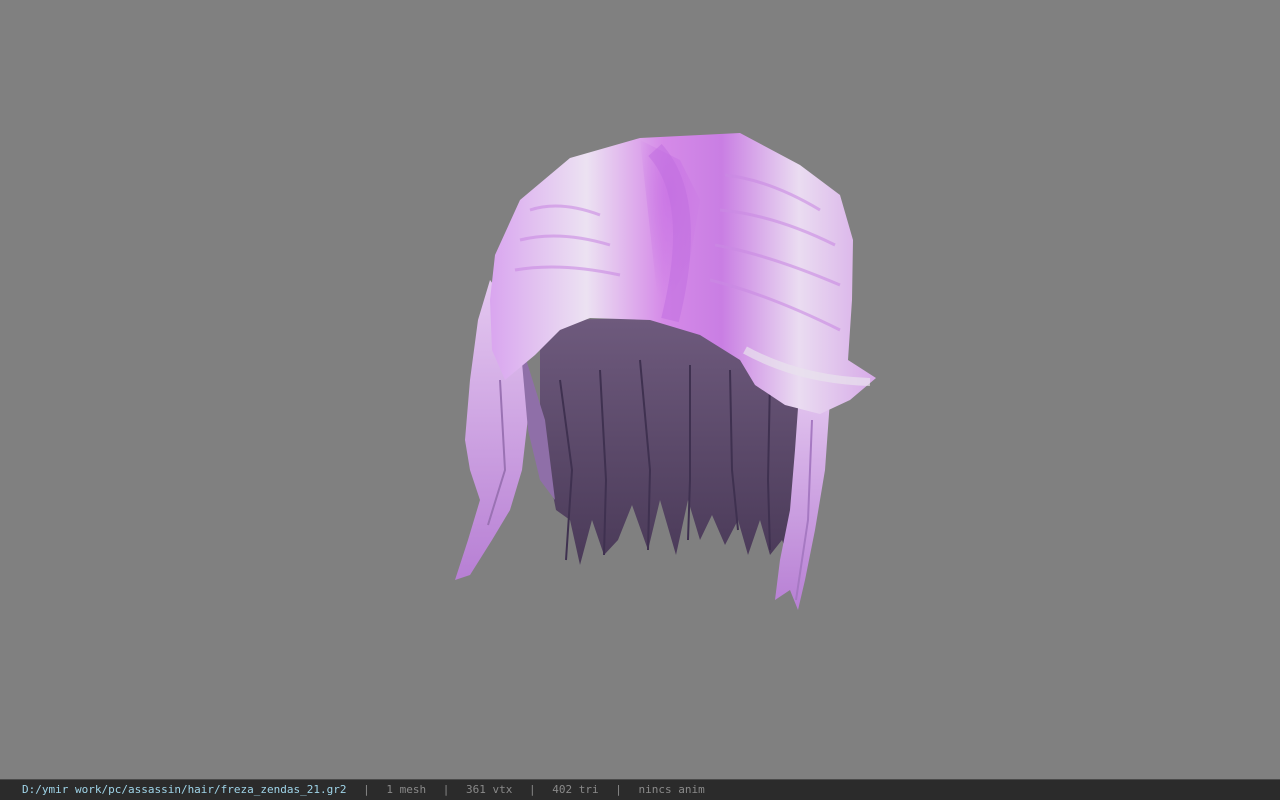 This screenshot has width=1280, height=800. What do you see at coordinates (671, 789) in the screenshot?
I see `anim-status: nincs anim` at bounding box center [671, 789].